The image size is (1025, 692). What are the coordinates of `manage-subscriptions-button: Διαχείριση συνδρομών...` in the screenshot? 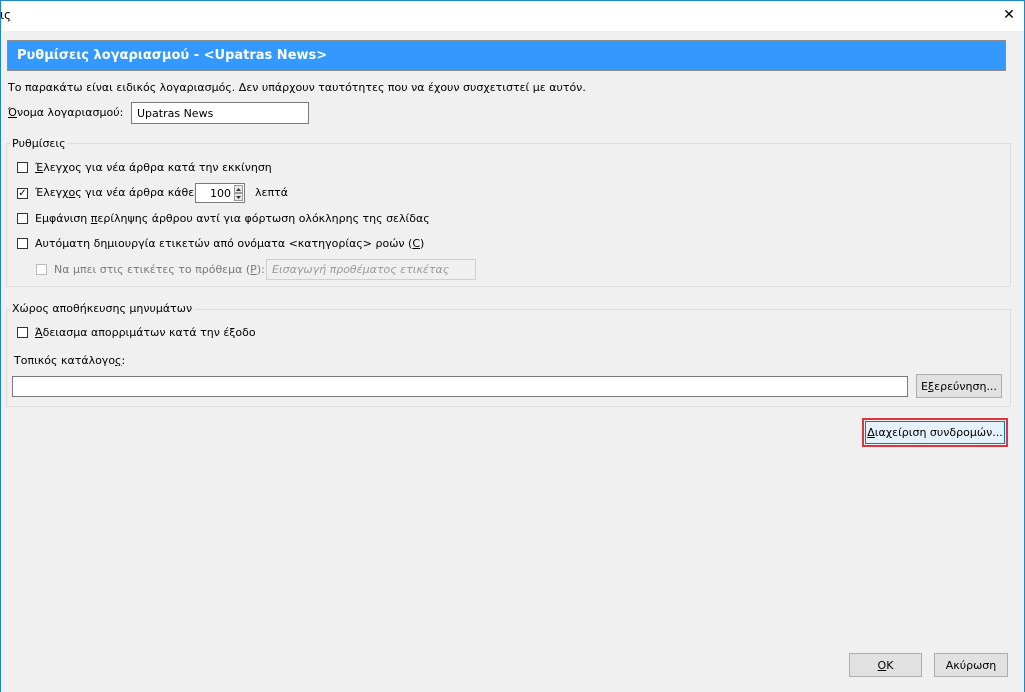 It's located at (935, 432).